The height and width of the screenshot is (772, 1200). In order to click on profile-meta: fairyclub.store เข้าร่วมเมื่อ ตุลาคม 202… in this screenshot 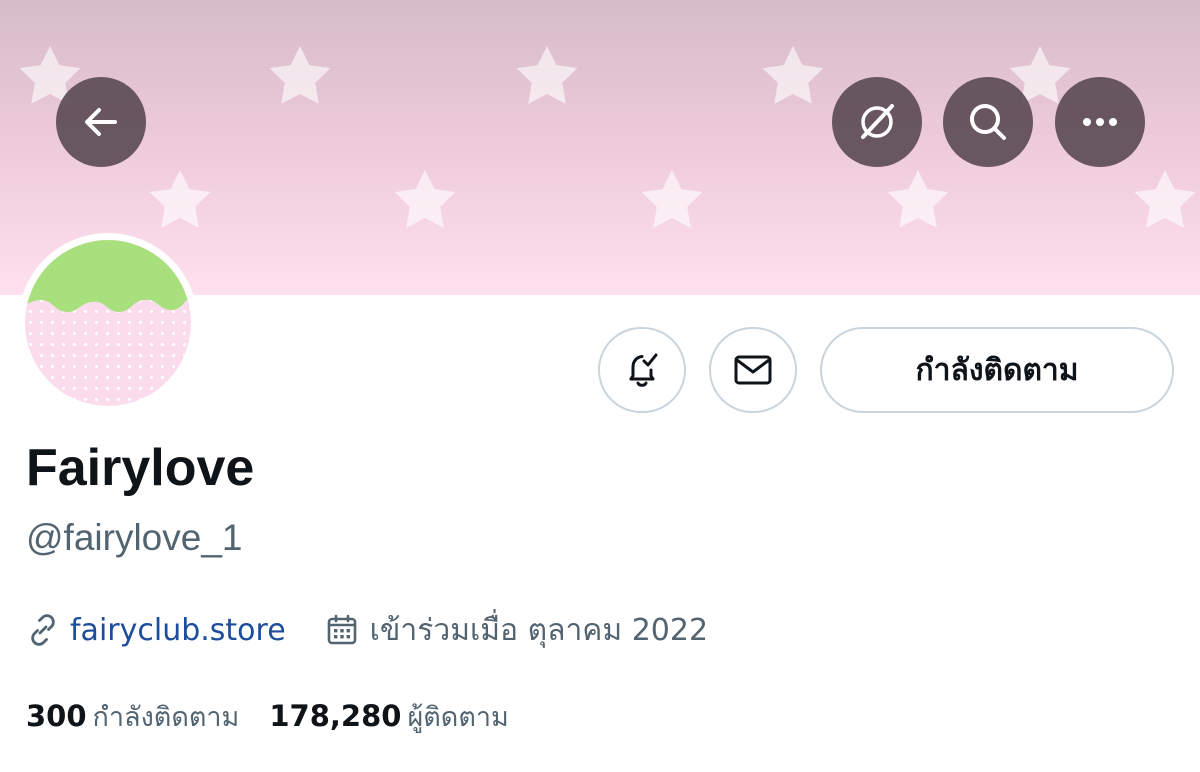, I will do `click(367, 630)`.